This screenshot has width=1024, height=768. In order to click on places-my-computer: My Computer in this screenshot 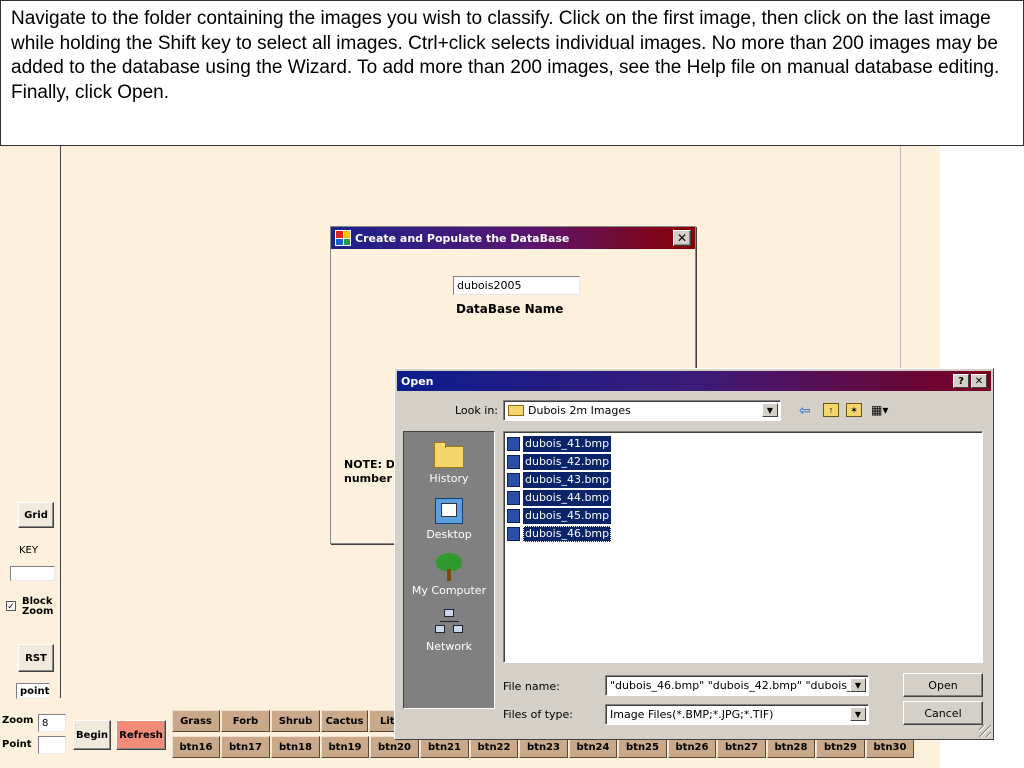, I will do `click(449, 574)`.